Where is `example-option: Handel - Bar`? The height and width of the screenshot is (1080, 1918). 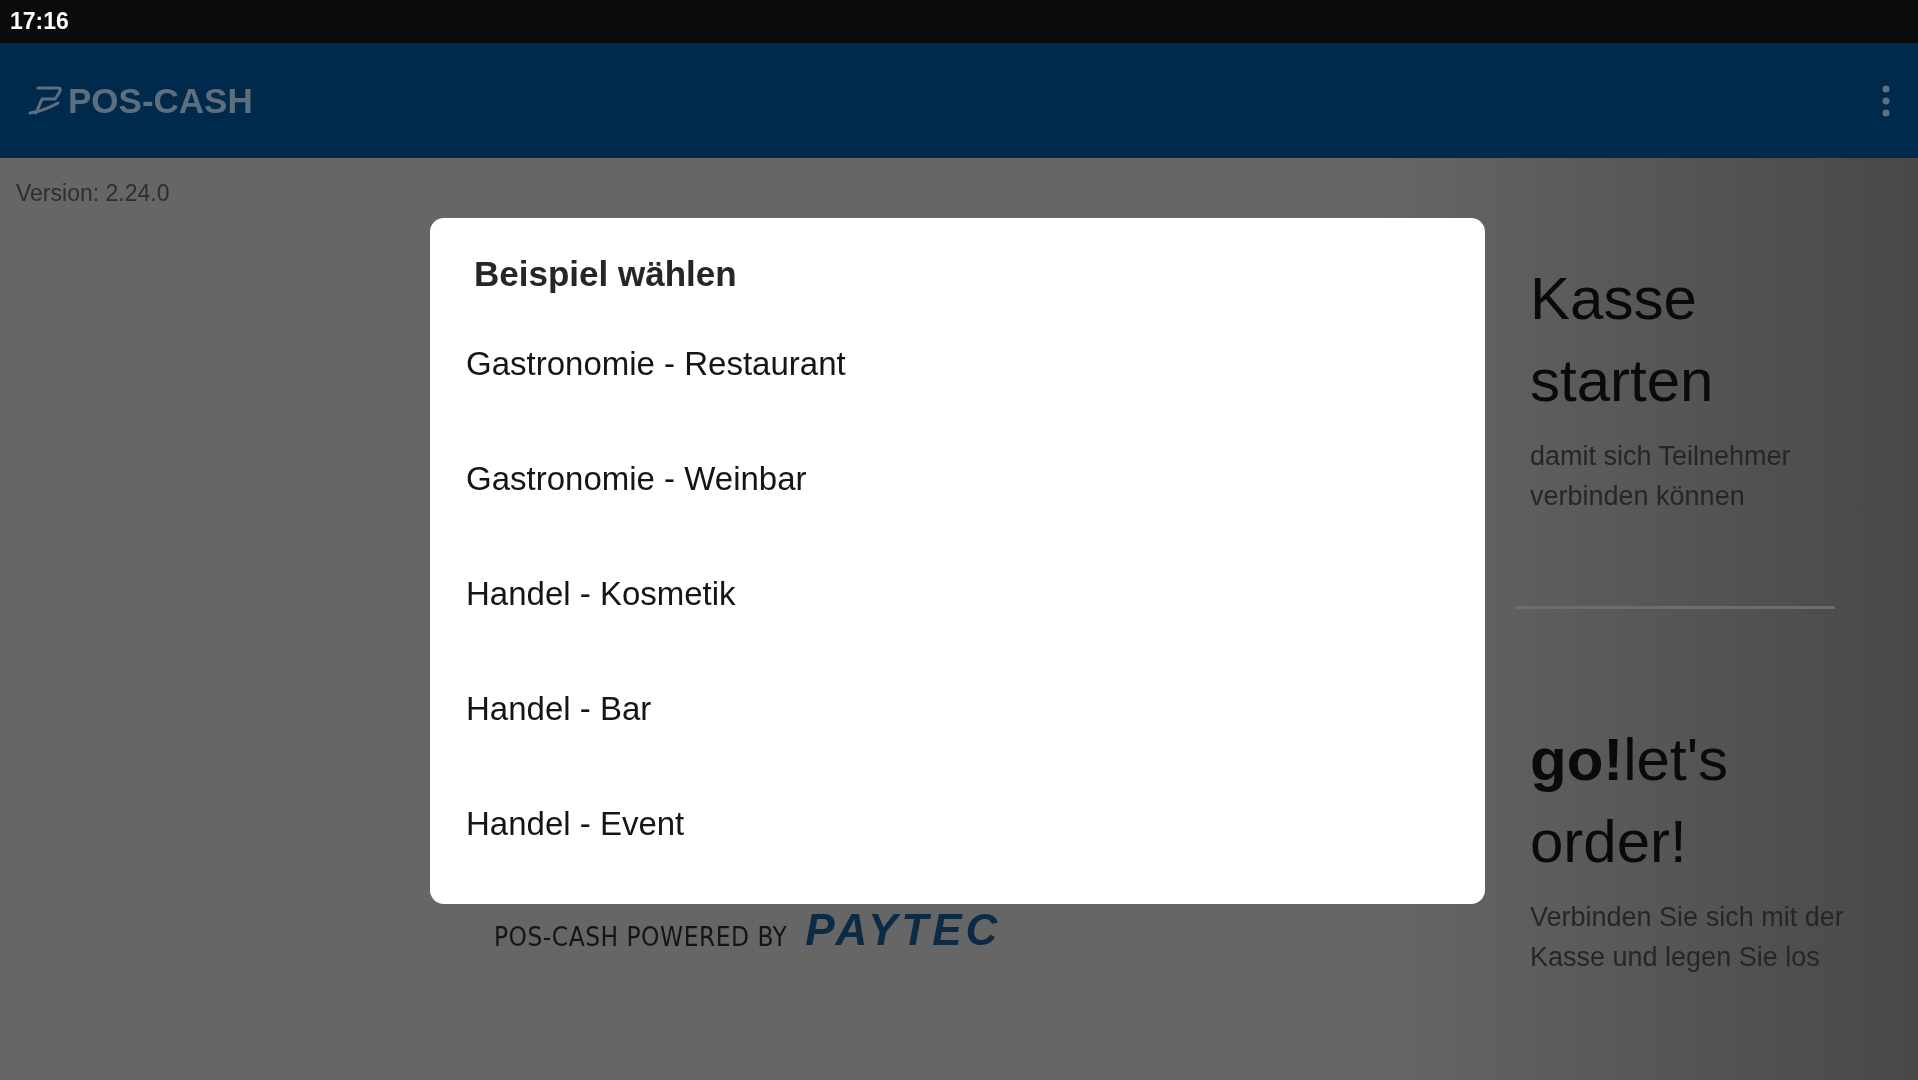 example-option: Handel - Bar is located at coordinates (975, 746).